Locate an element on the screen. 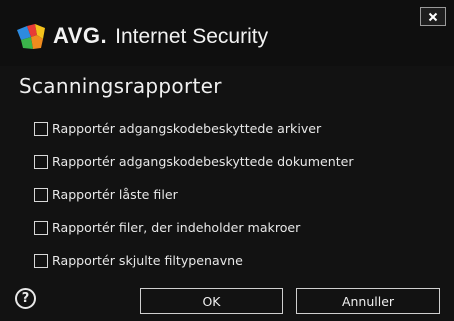  close-button is located at coordinates (433, 16).